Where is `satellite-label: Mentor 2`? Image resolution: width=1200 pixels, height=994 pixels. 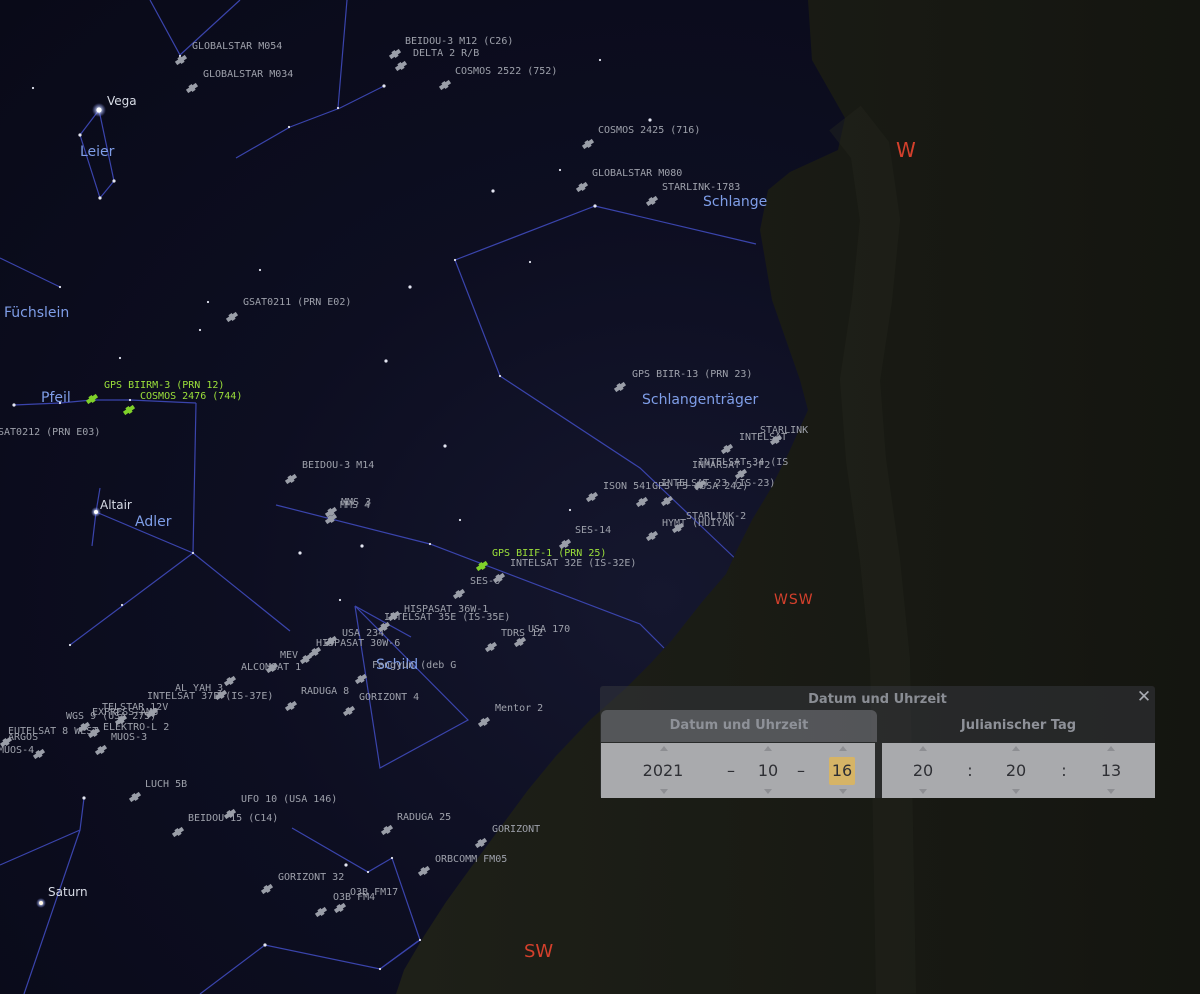
satellite-label: Mentor 2 is located at coordinates (519, 708).